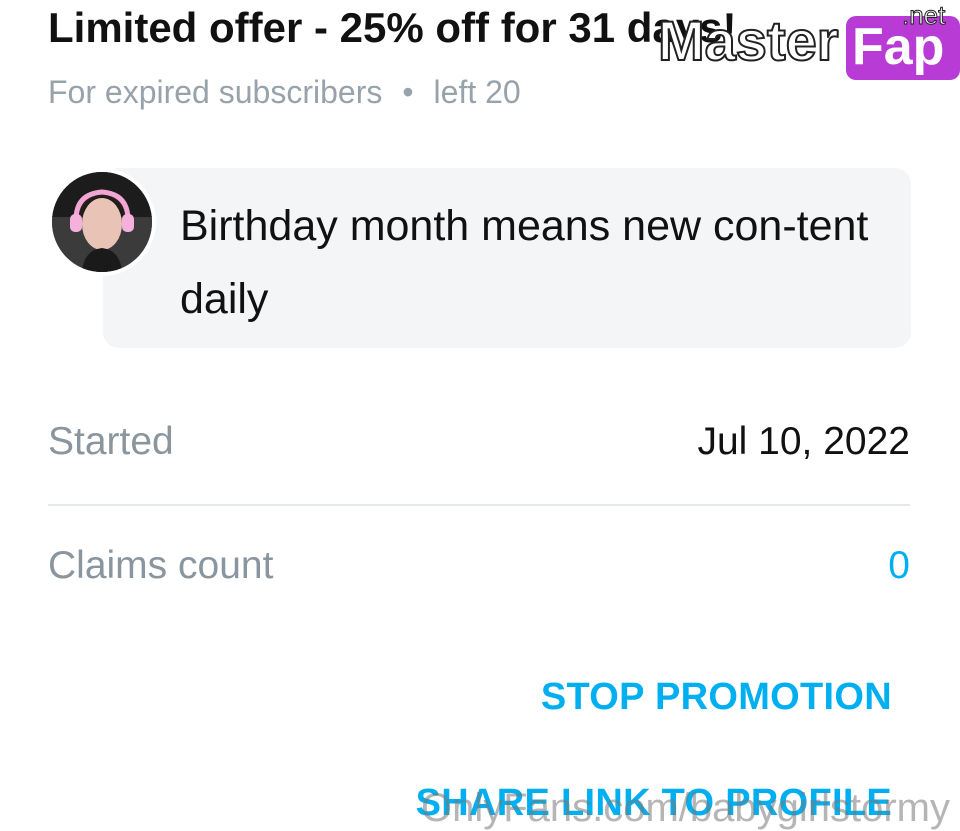 The image size is (960, 831). I want to click on message-text: Birthday month means new con-tent daily, so click(524, 262).